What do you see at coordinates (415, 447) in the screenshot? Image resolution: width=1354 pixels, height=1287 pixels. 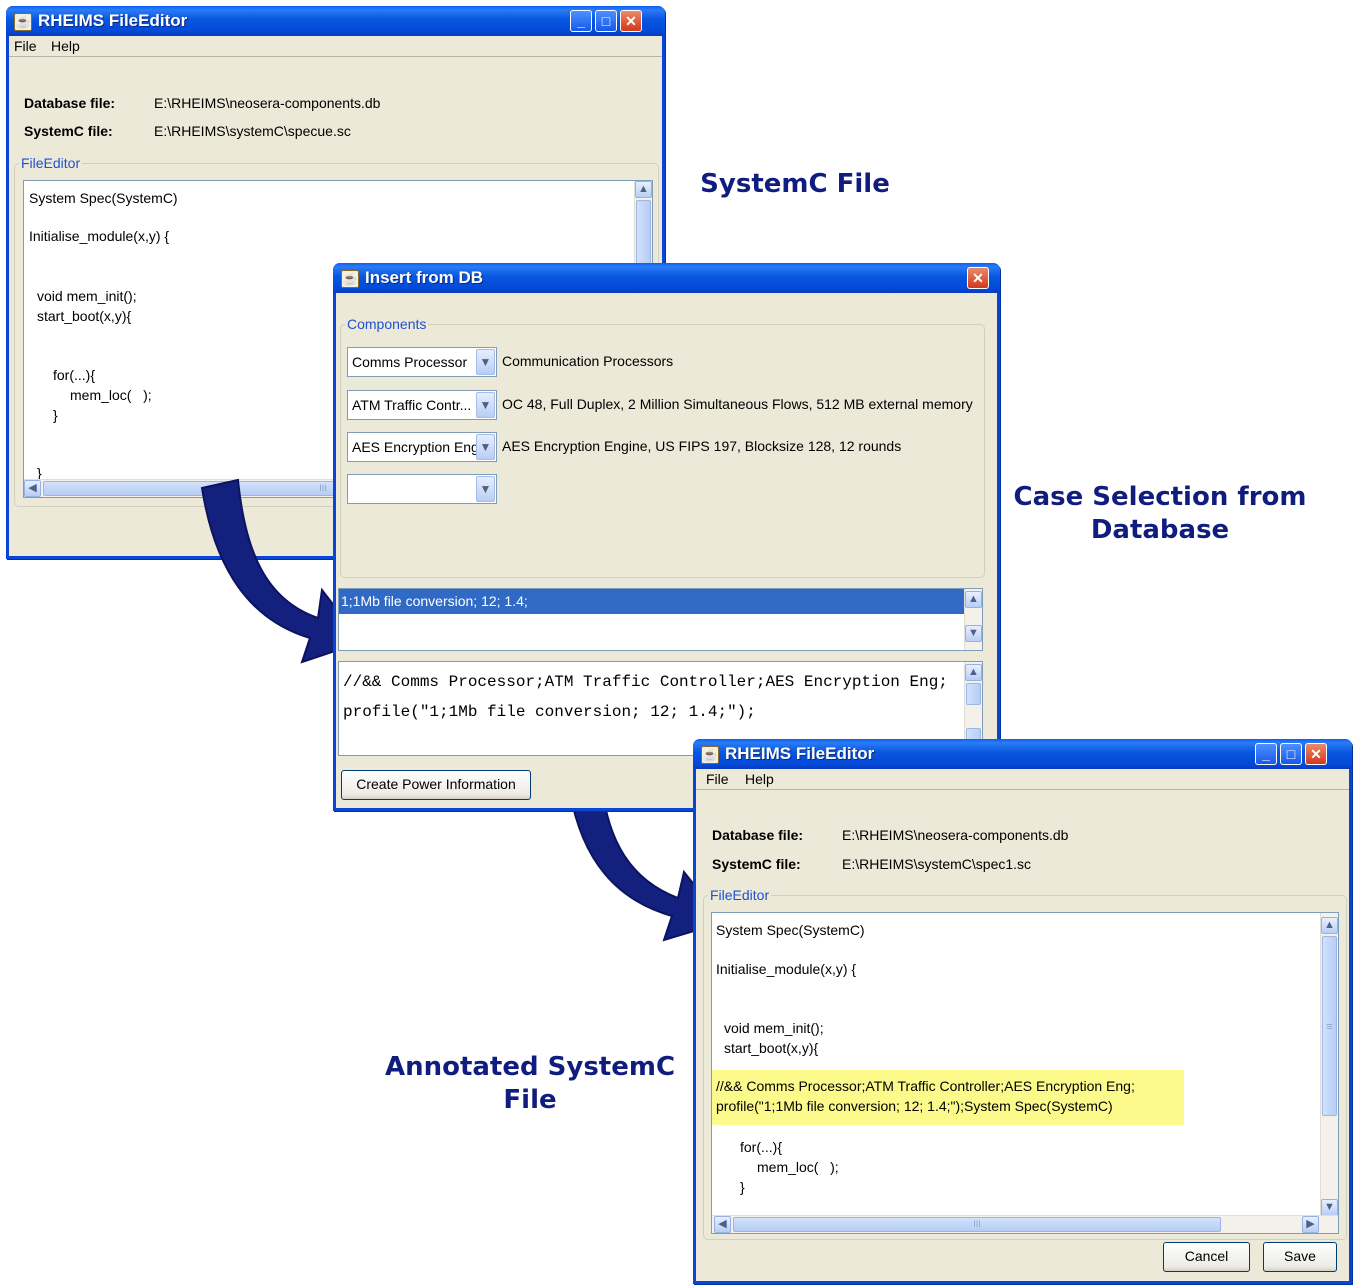 I see `combo-selected-value: AES Encryption Eng` at bounding box center [415, 447].